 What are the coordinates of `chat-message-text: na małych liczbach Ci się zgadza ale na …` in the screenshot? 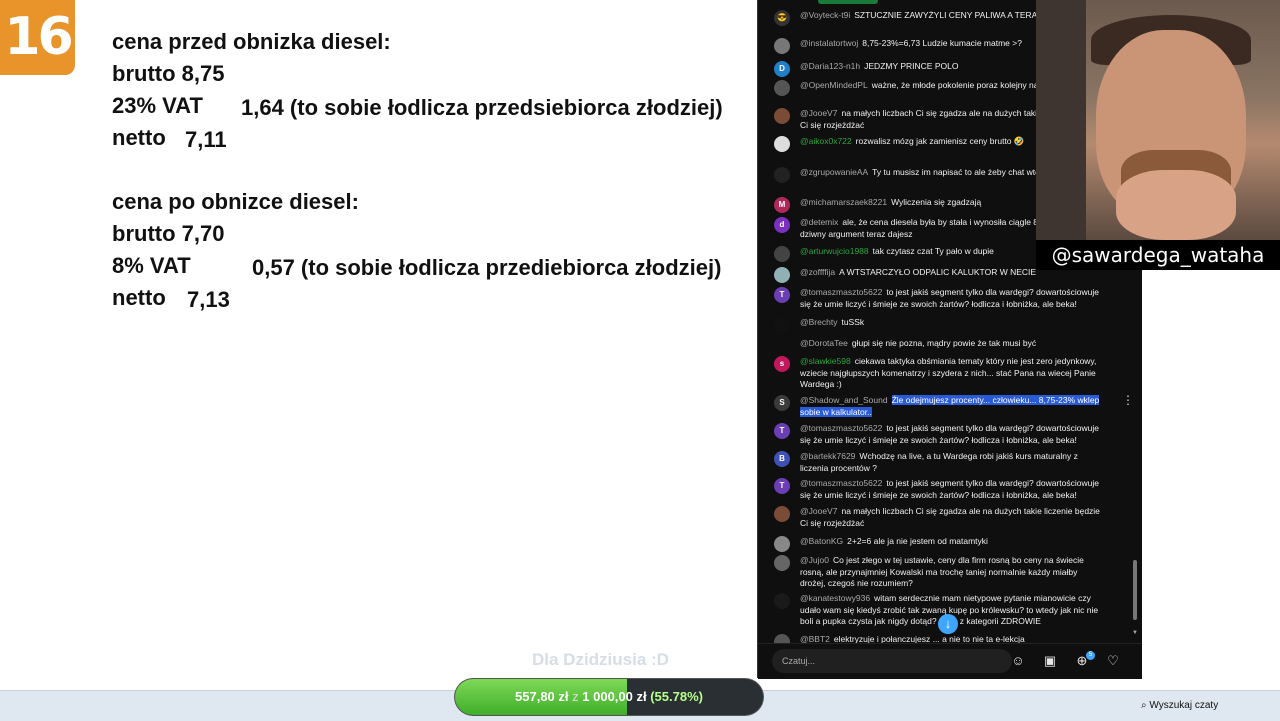 It's located at (950, 517).